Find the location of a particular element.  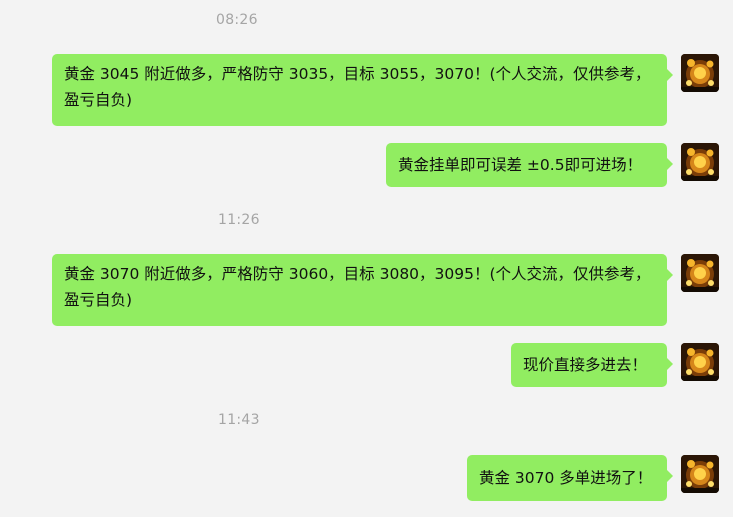

message-bubble: 黄金挂单即可误差 ±0.5即可进场！ is located at coordinates (529, 165).